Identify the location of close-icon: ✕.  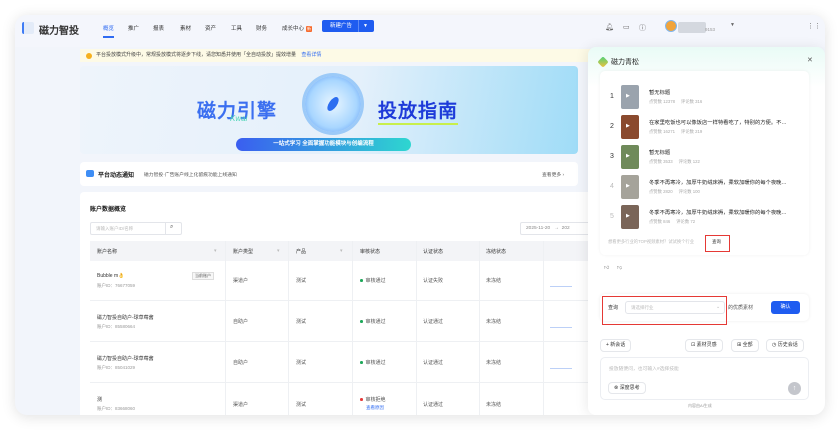
(810, 60).